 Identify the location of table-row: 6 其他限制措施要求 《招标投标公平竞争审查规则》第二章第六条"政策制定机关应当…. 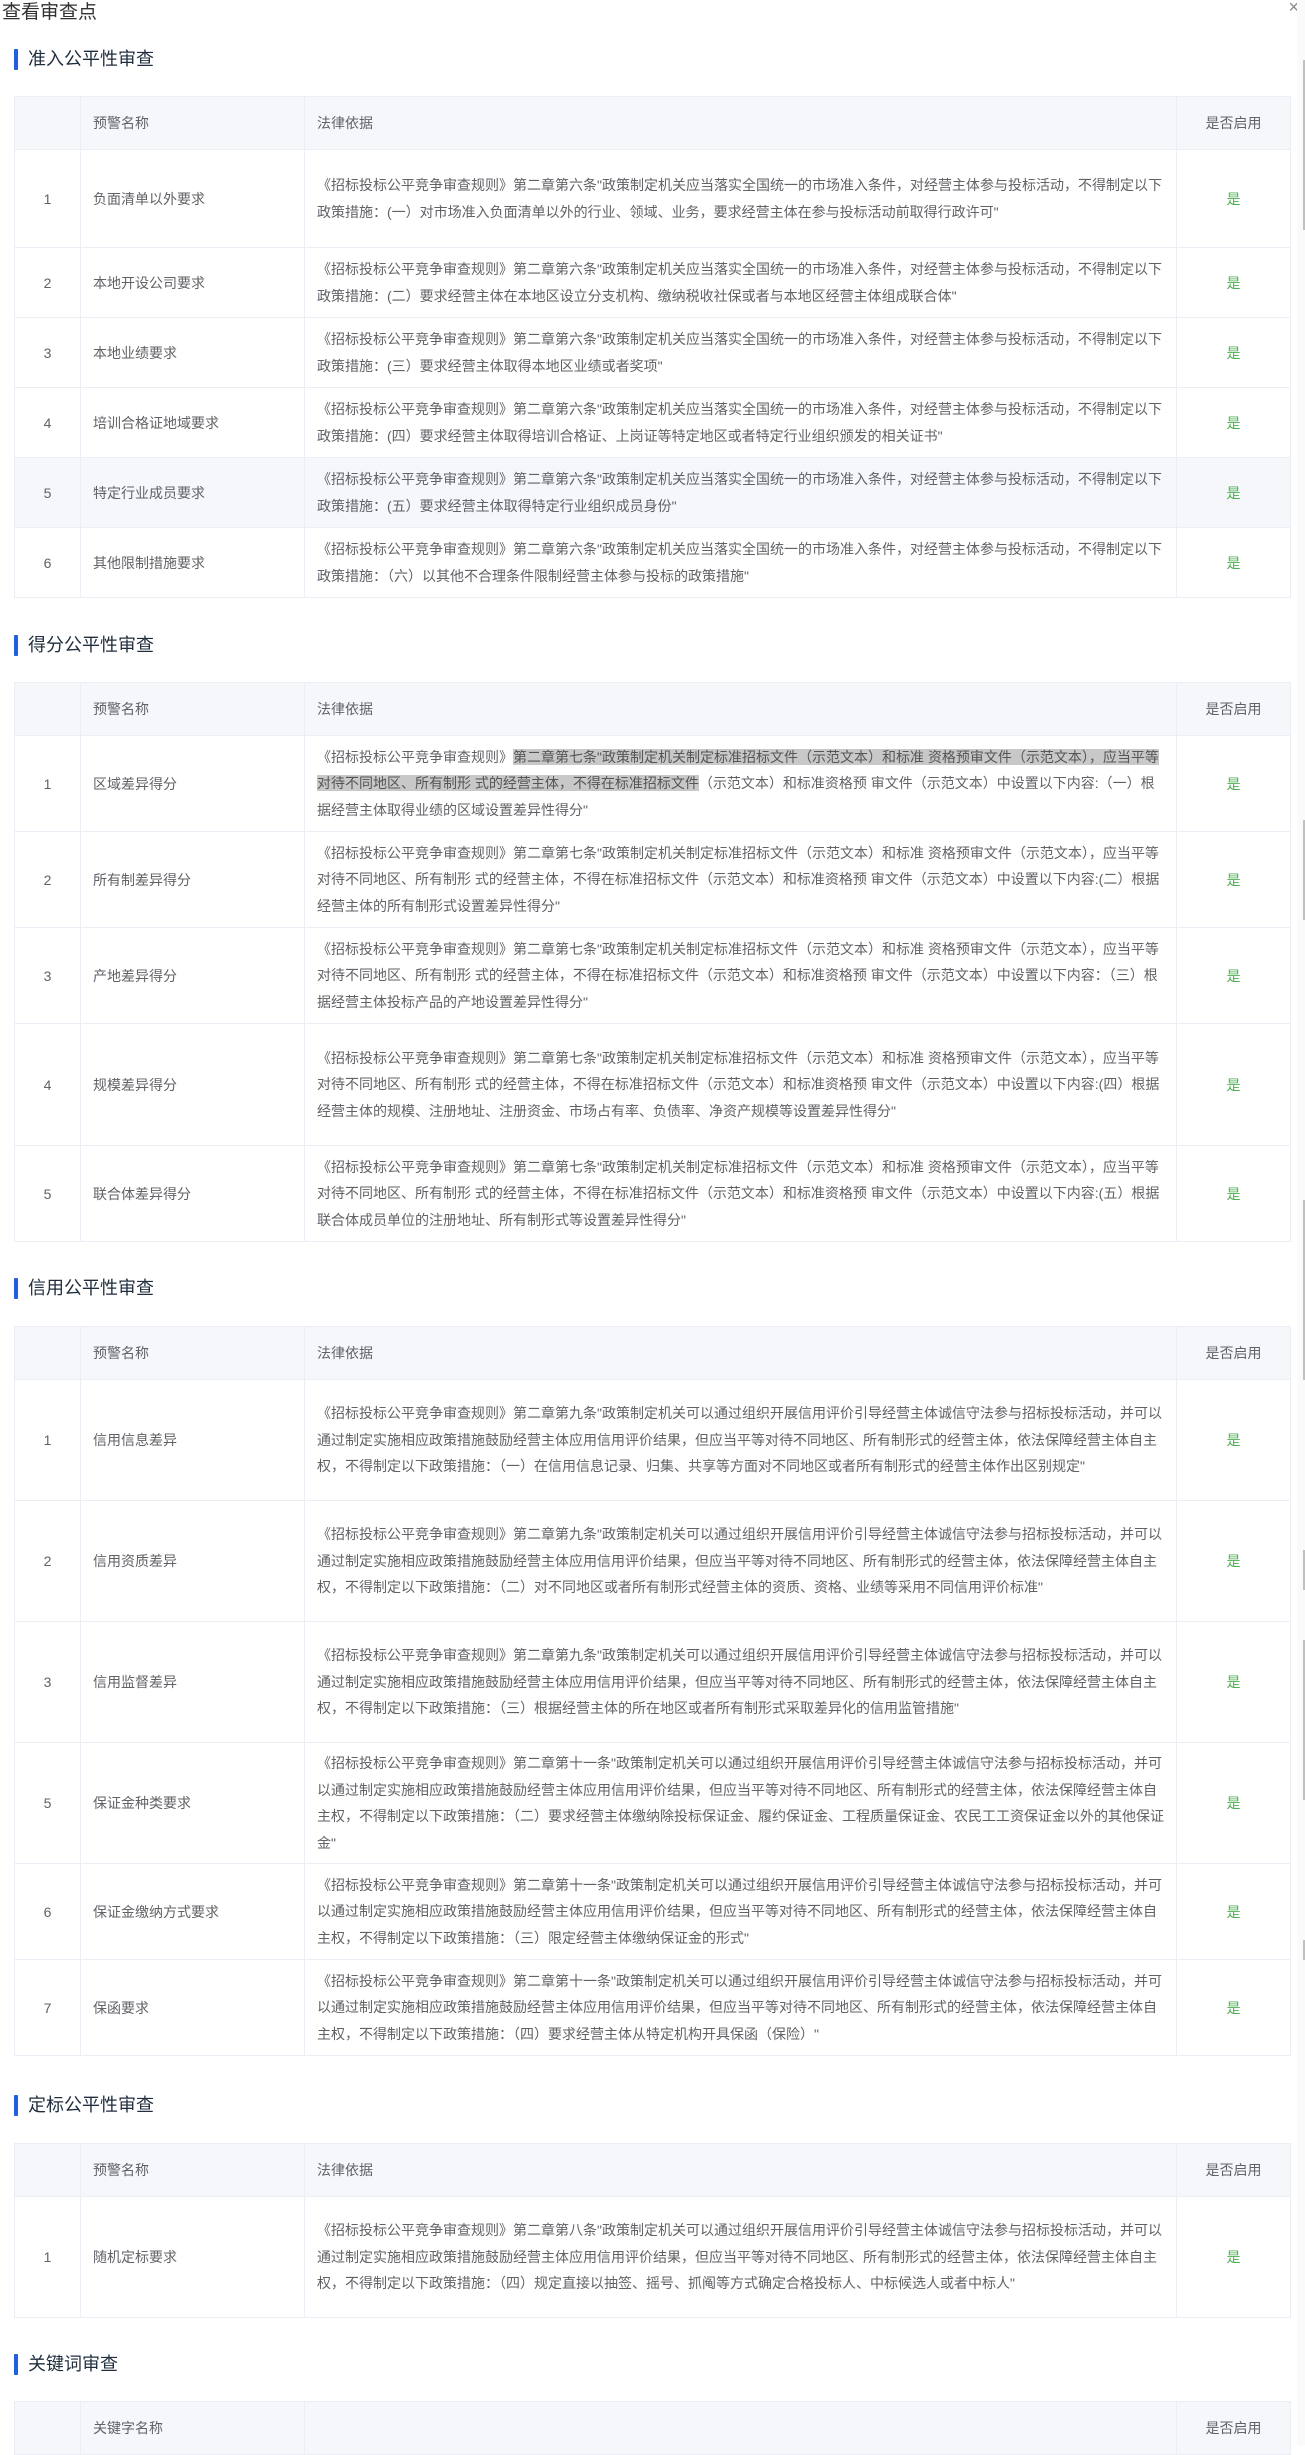
(652, 562).